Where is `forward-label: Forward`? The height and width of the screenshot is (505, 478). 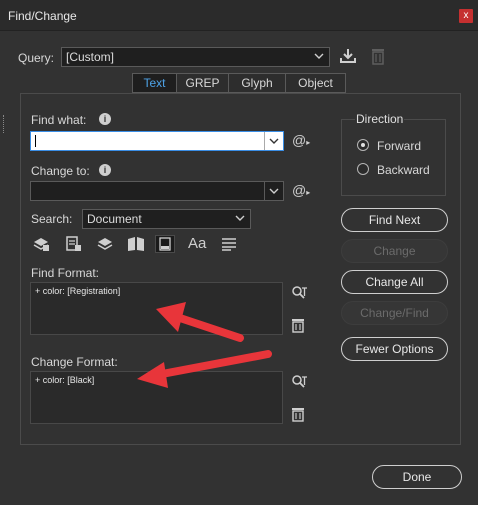 forward-label: Forward is located at coordinates (399, 146).